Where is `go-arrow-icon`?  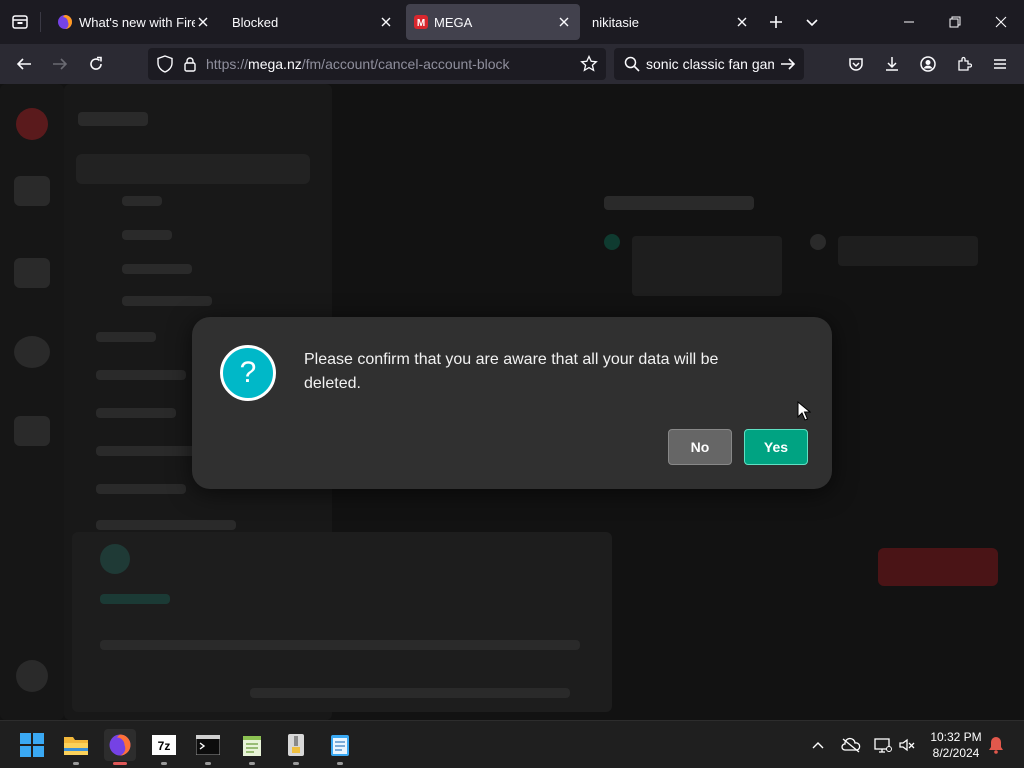 go-arrow-icon is located at coordinates (788, 64).